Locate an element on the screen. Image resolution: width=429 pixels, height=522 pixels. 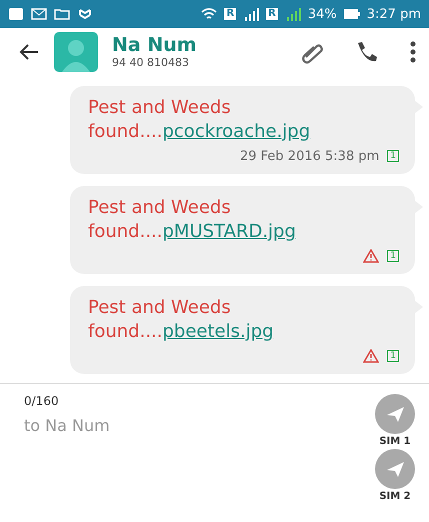
clock-time: 3:27 pm is located at coordinates (393, 14).